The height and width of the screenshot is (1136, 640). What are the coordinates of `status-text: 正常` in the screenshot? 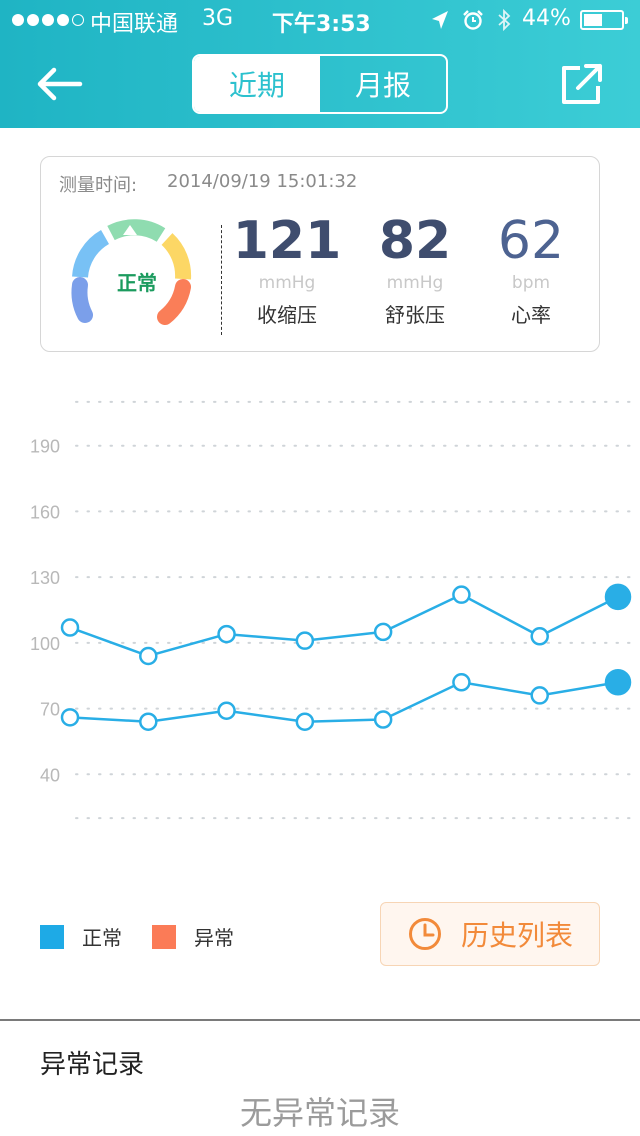 It's located at (137, 283).